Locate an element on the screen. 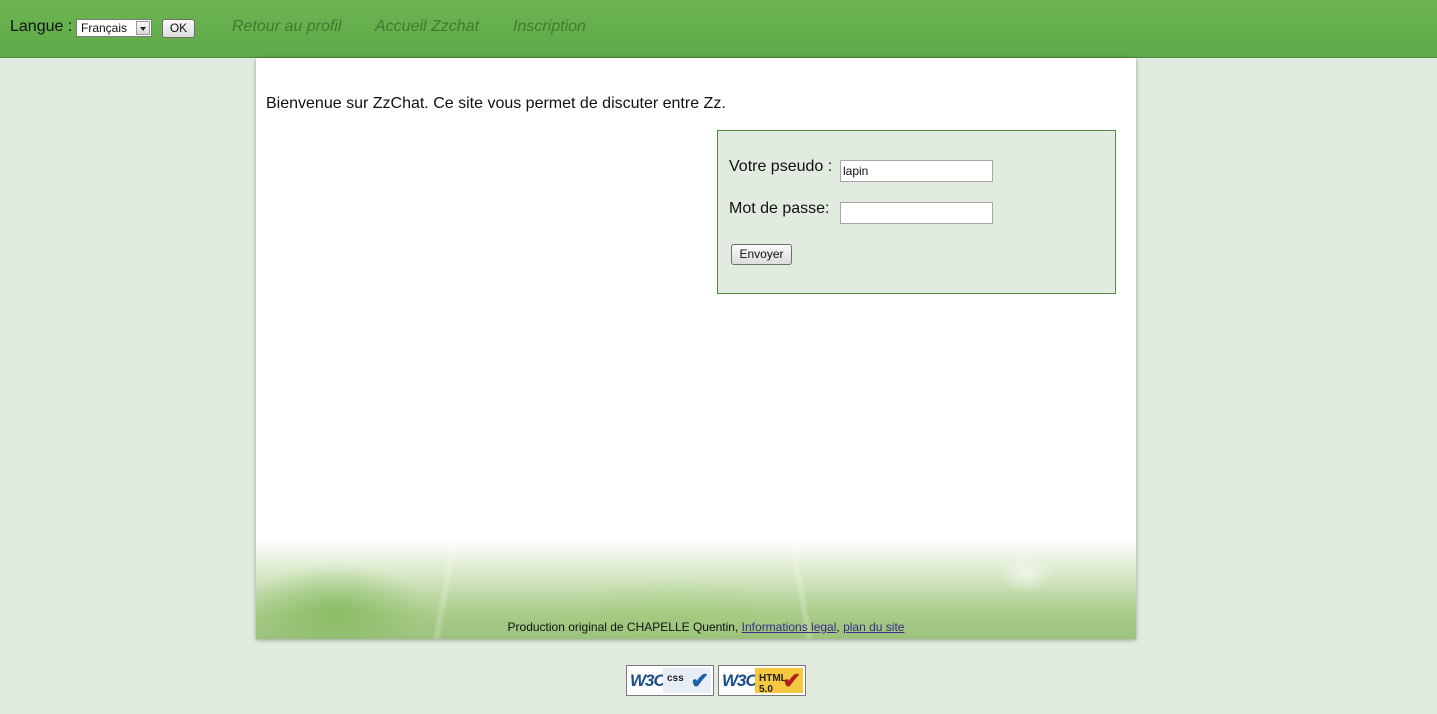  password-input is located at coordinates (916, 213).